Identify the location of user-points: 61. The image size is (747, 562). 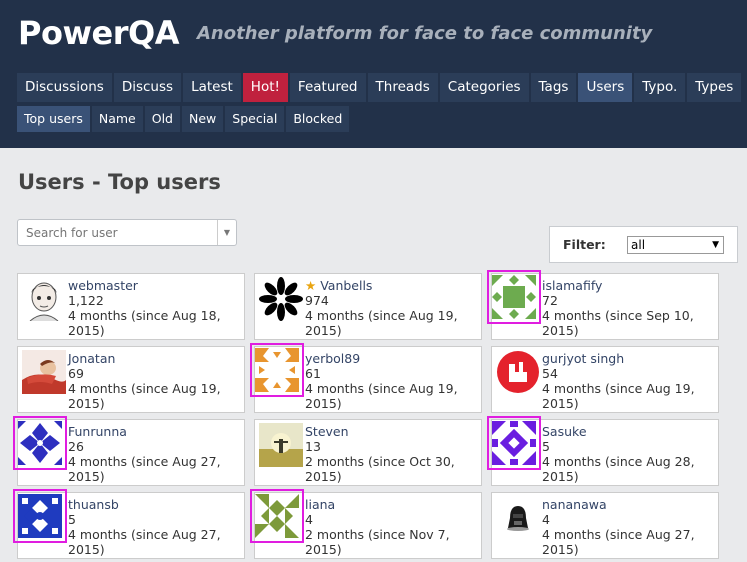
(313, 373).